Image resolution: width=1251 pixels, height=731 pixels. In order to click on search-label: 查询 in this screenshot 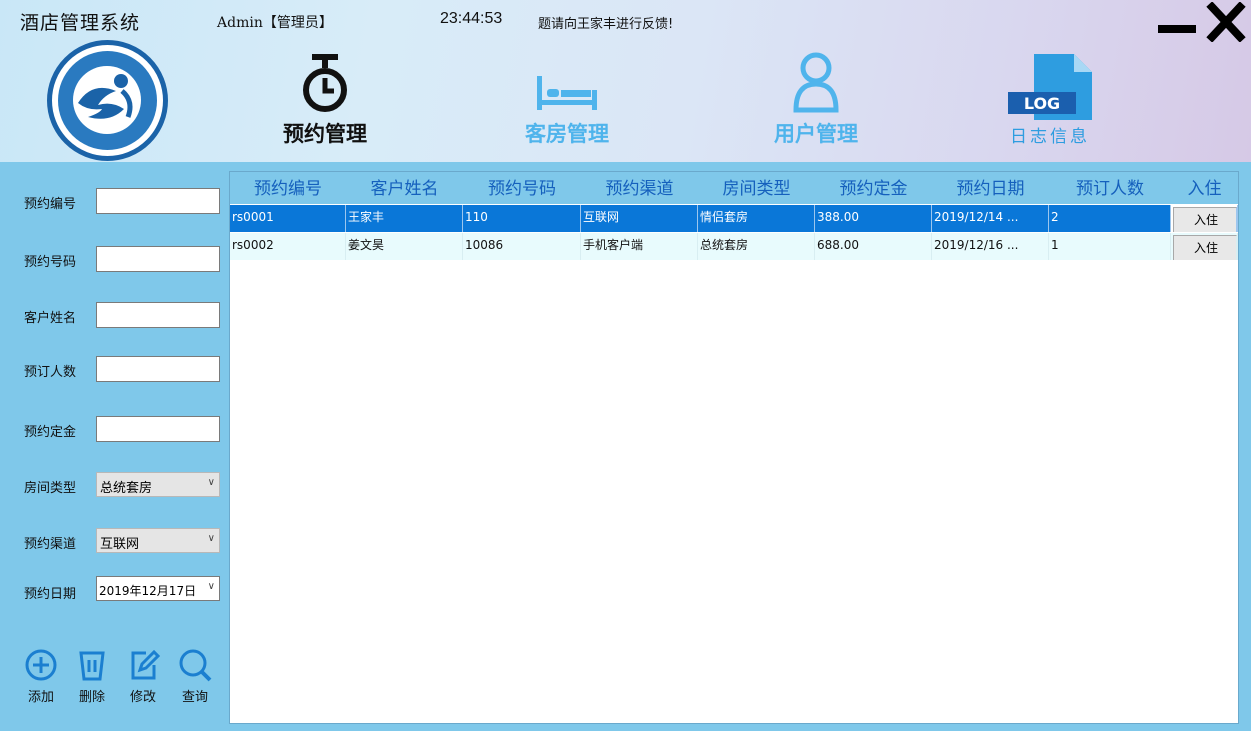, I will do `click(194, 697)`.